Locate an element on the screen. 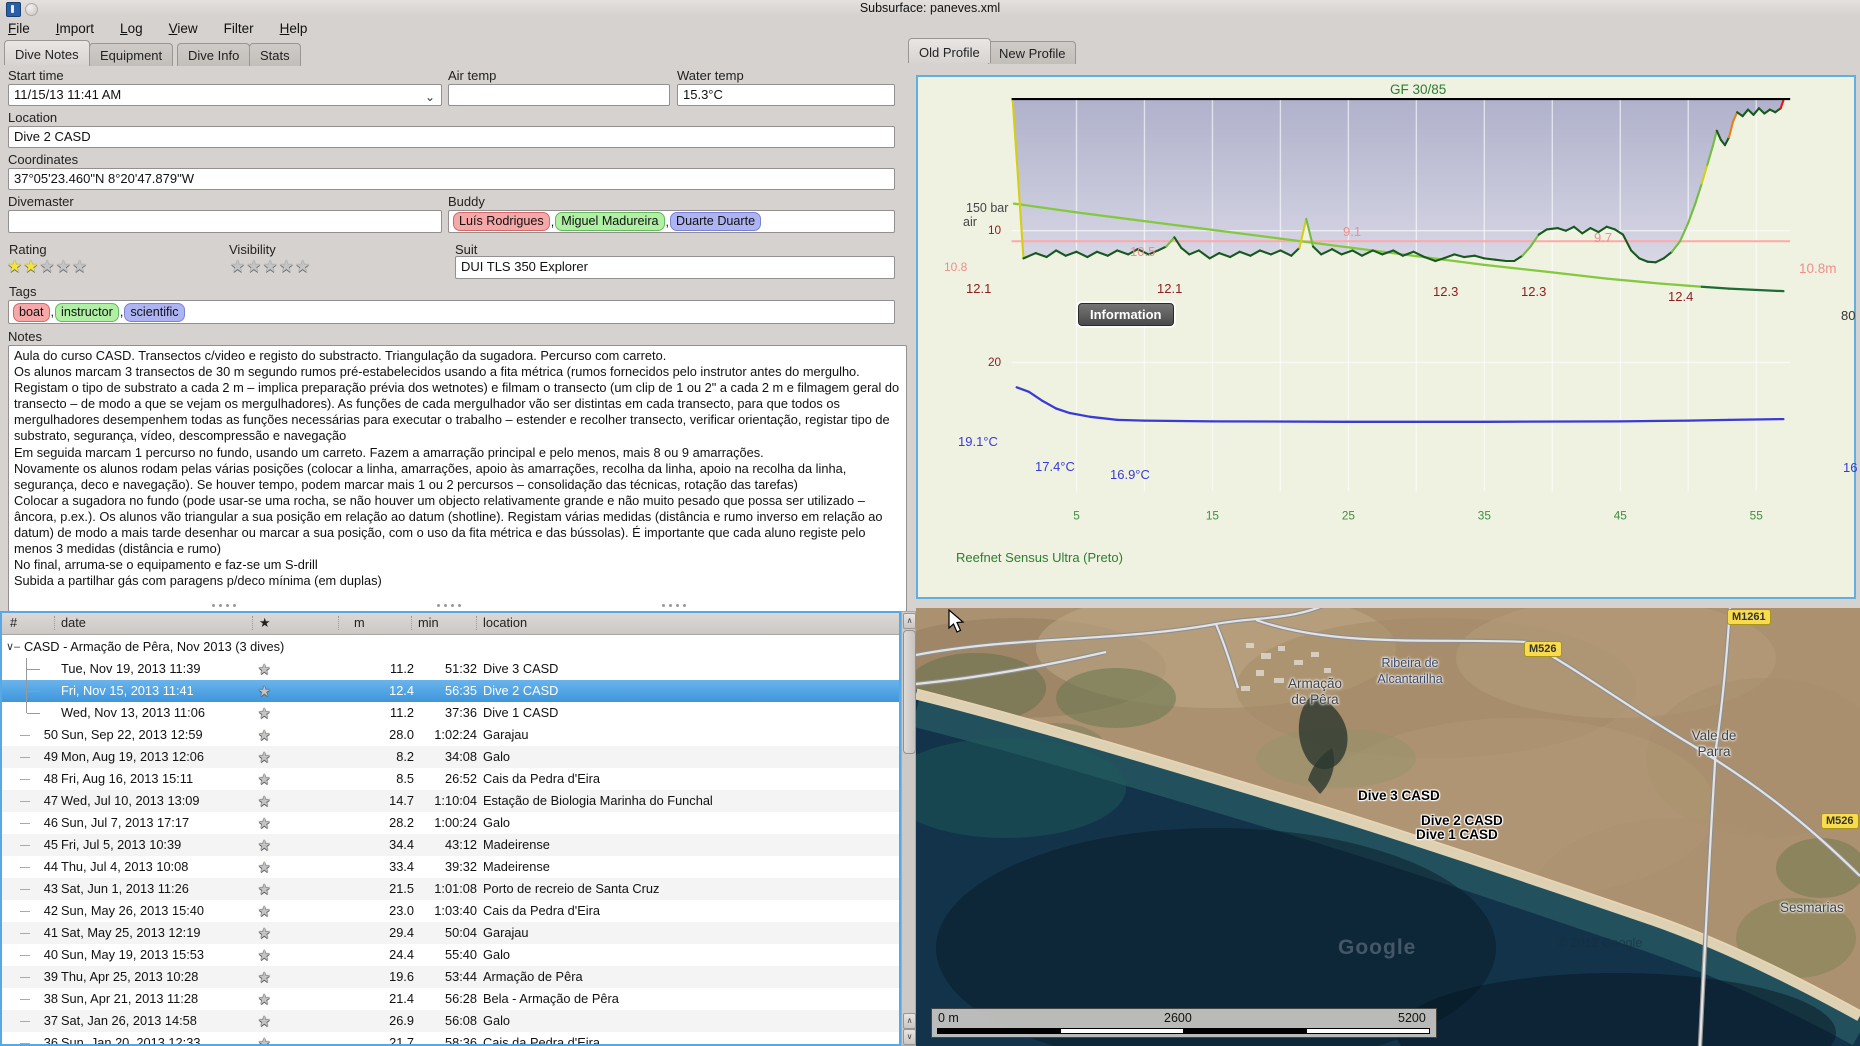  col-header-date: date is located at coordinates (73, 622).